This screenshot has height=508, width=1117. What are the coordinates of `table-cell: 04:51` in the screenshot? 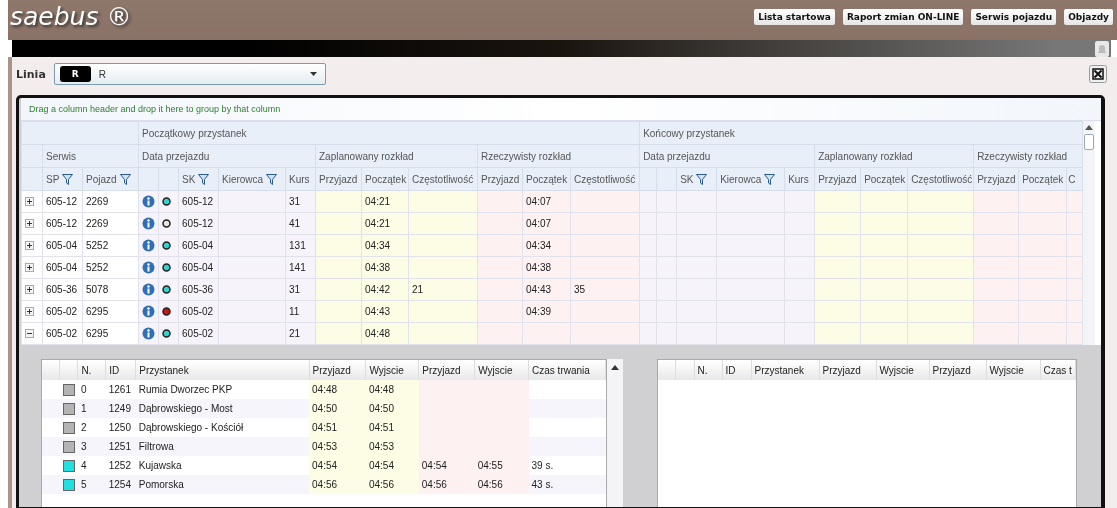 It's located at (381, 427).